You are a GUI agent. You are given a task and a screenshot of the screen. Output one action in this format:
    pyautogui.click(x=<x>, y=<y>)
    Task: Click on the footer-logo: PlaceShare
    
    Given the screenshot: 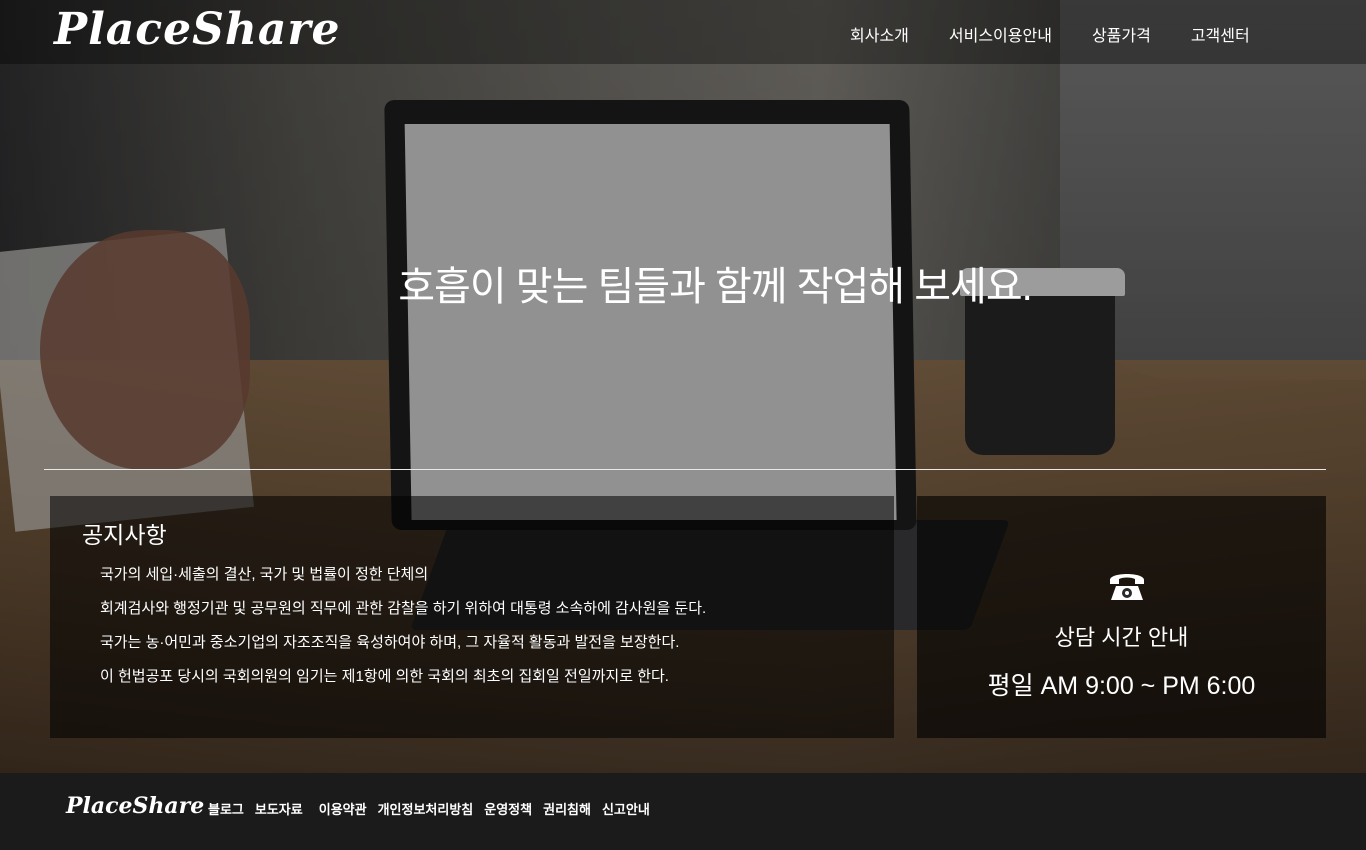 What is the action you would take?
    pyautogui.click(x=135, y=806)
    